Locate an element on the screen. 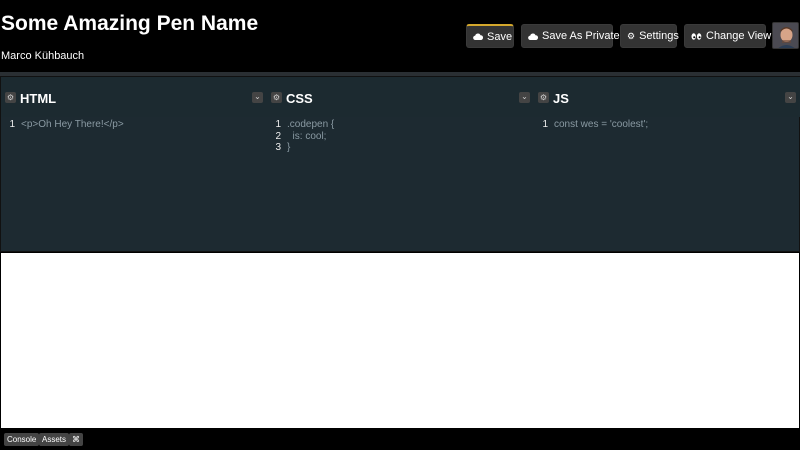 This screenshot has height=450, width=800. code-text: const wes = 'coolest'; is located at coordinates (601, 124).